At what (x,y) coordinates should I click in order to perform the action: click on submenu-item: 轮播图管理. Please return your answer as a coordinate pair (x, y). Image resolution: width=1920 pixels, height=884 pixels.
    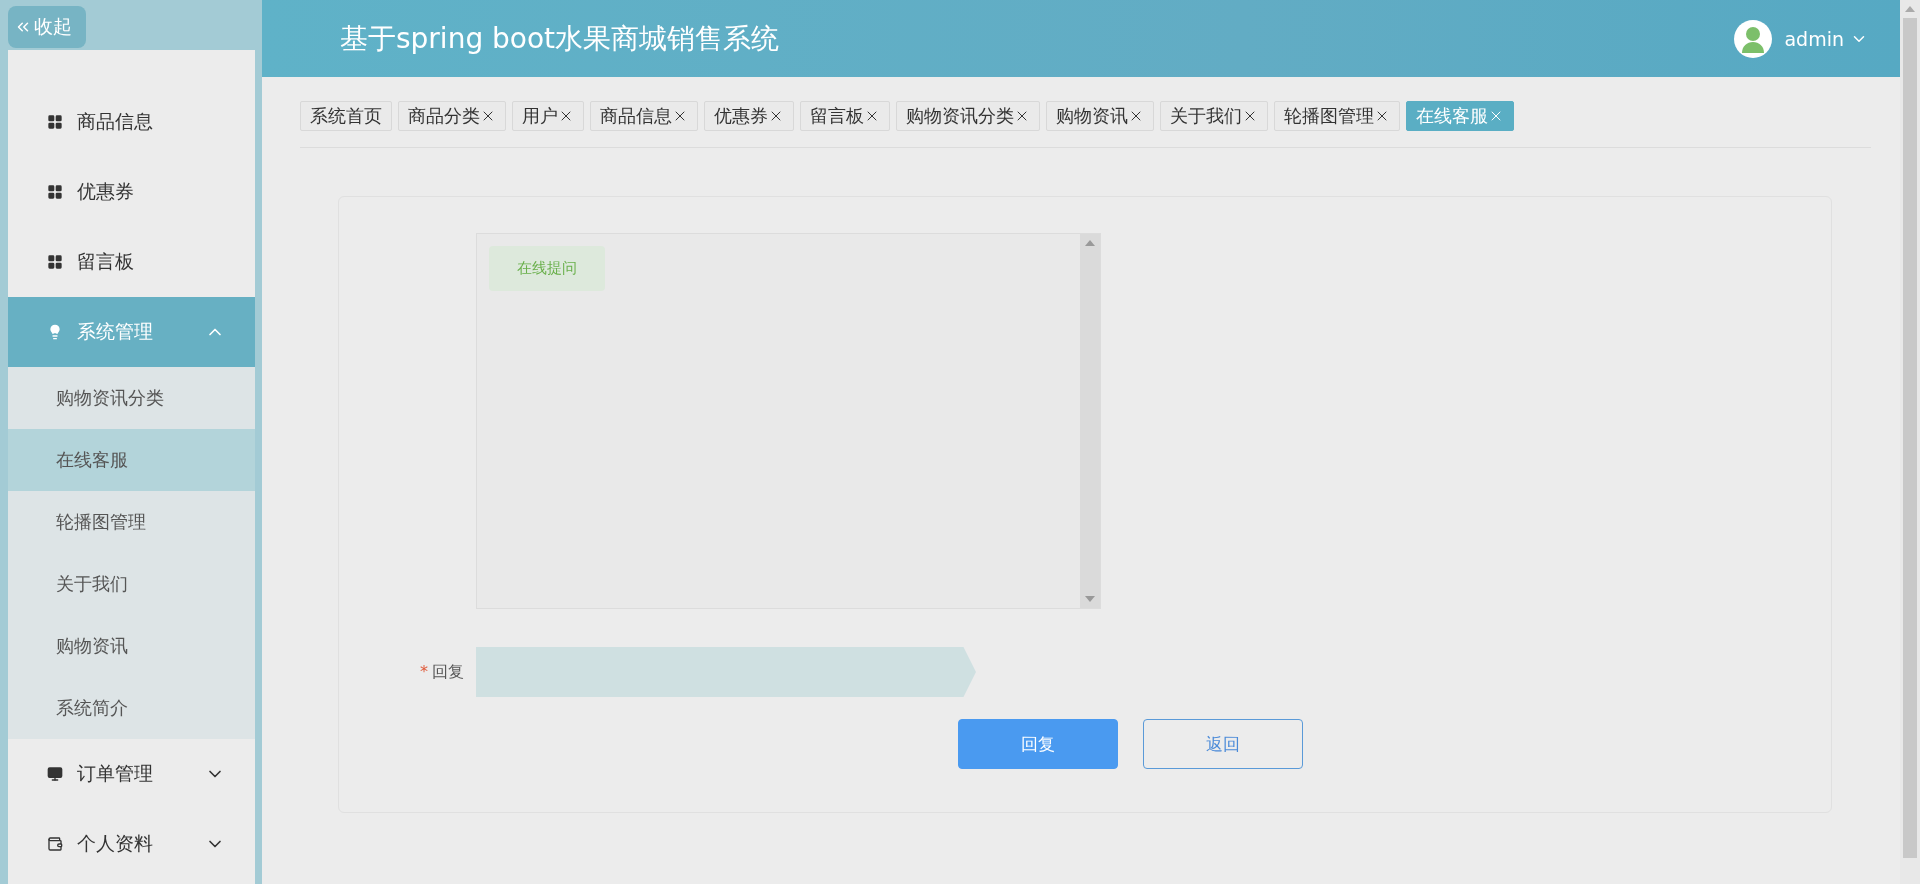
    Looking at the image, I should click on (131, 522).